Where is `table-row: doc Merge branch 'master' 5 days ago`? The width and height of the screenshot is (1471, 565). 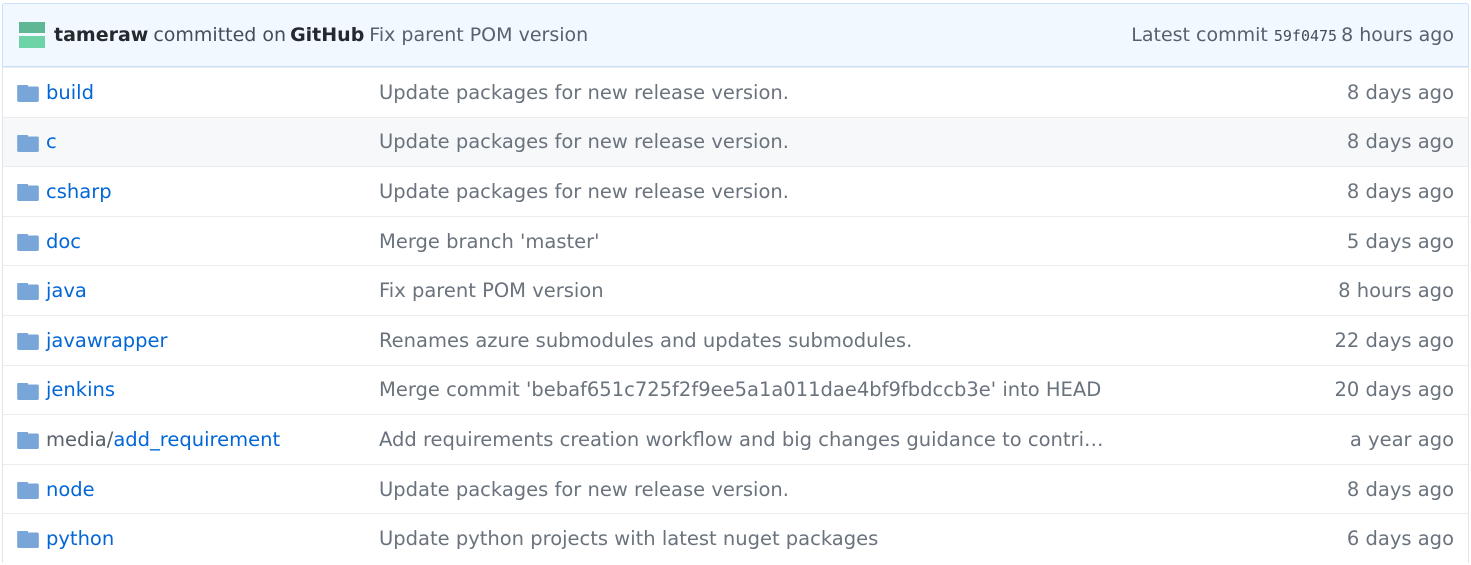
table-row: doc Merge branch 'master' 5 days ago is located at coordinates (735, 240).